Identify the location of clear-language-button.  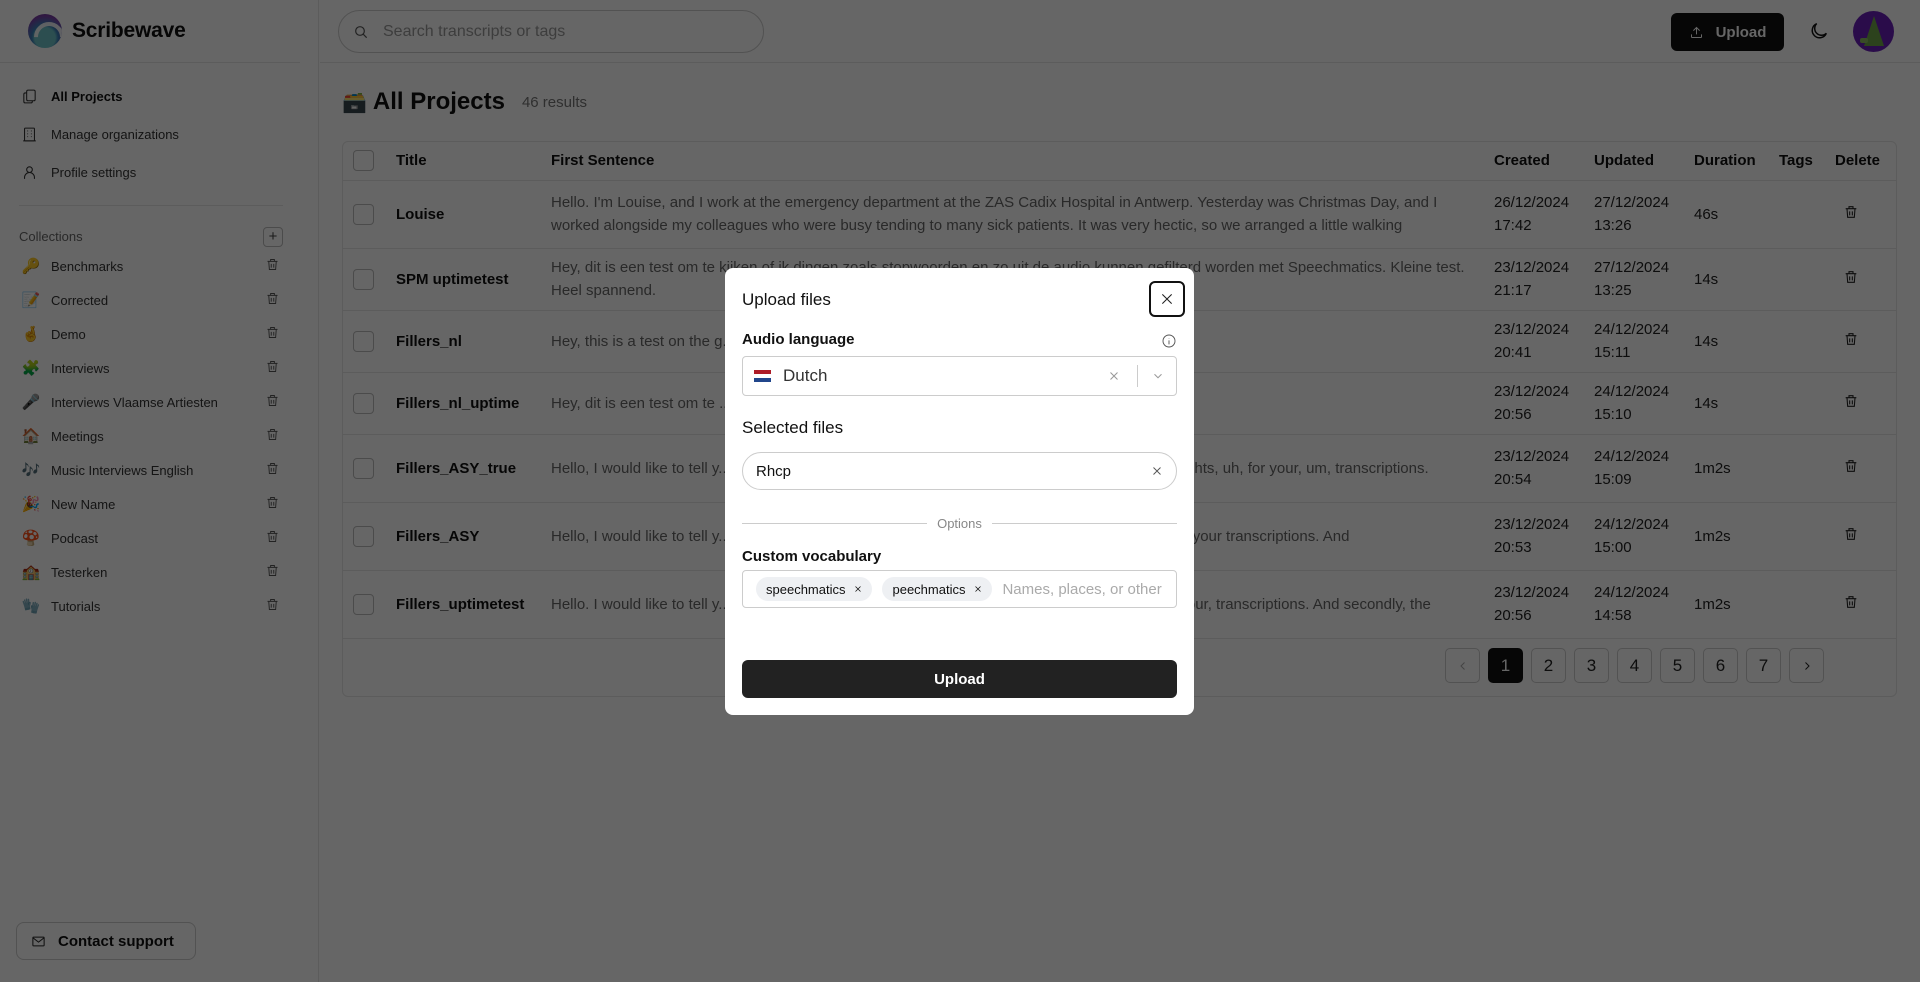
(1114, 376).